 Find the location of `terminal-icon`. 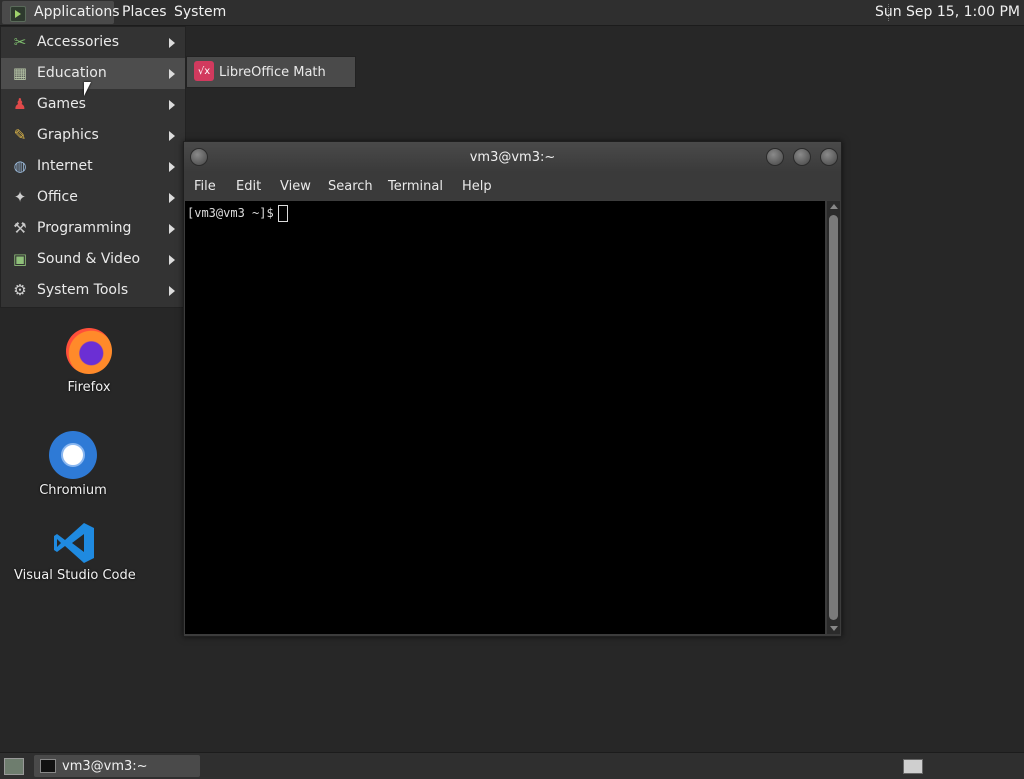

terminal-icon is located at coordinates (48, 766).